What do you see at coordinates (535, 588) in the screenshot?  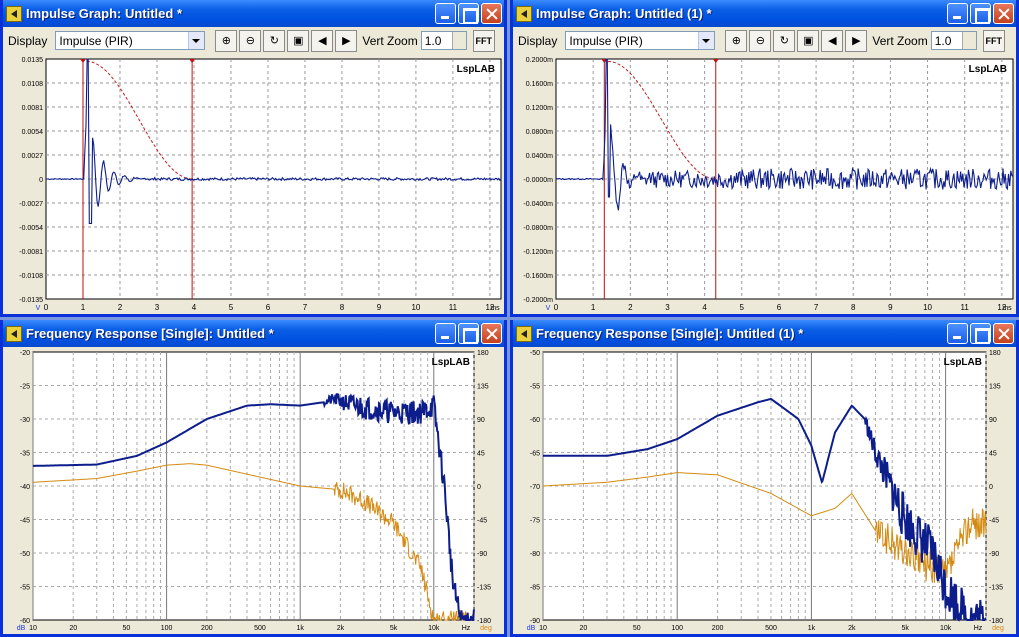 I see `y-tick-label: -85` at bounding box center [535, 588].